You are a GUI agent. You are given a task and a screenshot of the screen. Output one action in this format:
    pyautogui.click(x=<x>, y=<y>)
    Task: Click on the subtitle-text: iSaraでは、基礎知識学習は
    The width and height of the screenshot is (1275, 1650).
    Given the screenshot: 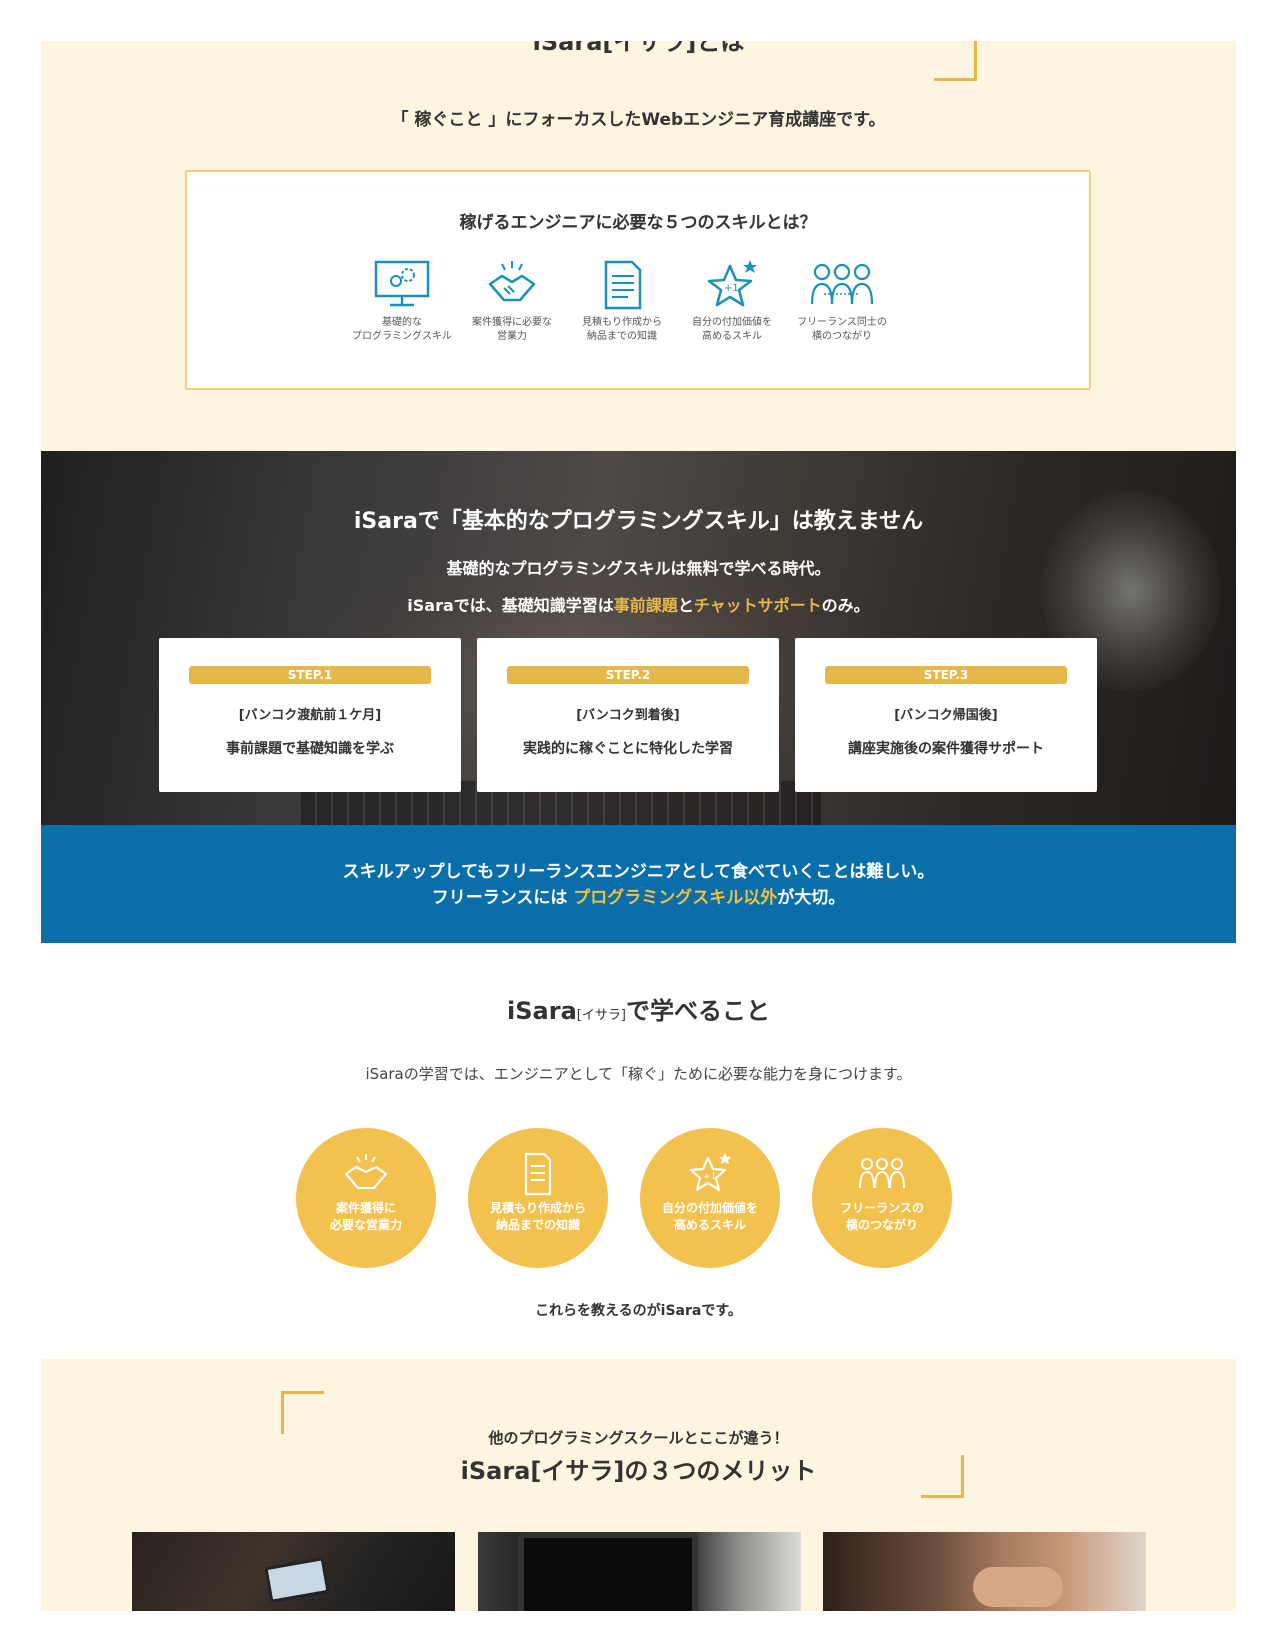 What is the action you would take?
    pyautogui.click(x=510, y=605)
    